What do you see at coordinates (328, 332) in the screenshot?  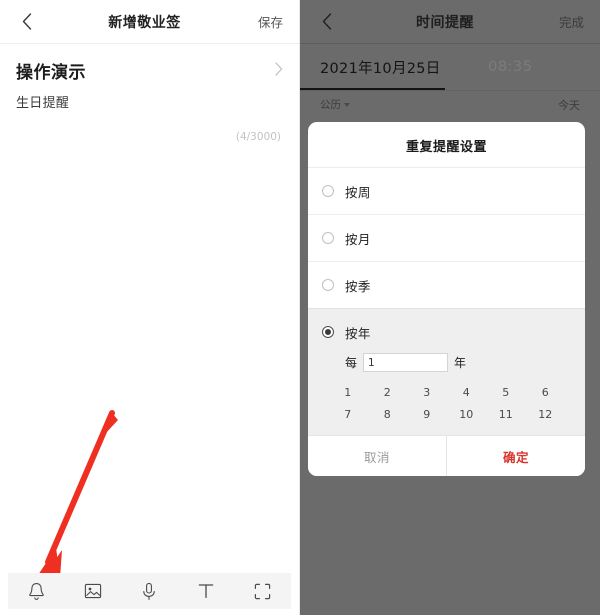 I see `radio-icon-selected` at bounding box center [328, 332].